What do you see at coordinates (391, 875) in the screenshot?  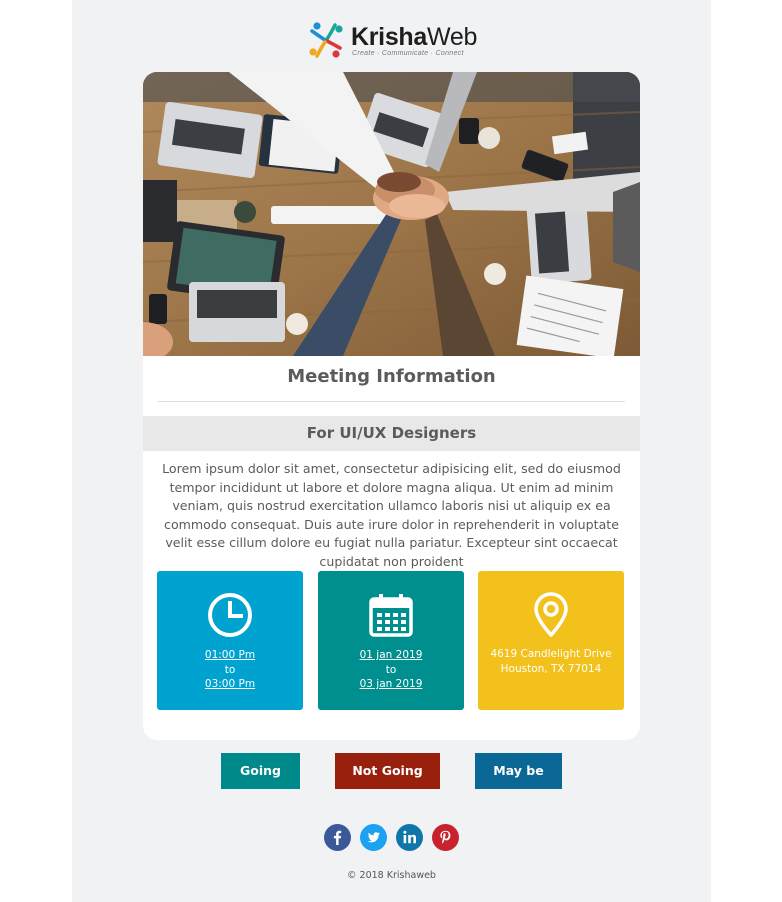 I see `copyright-text: © 2018 Krishaweb` at bounding box center [391, 875].